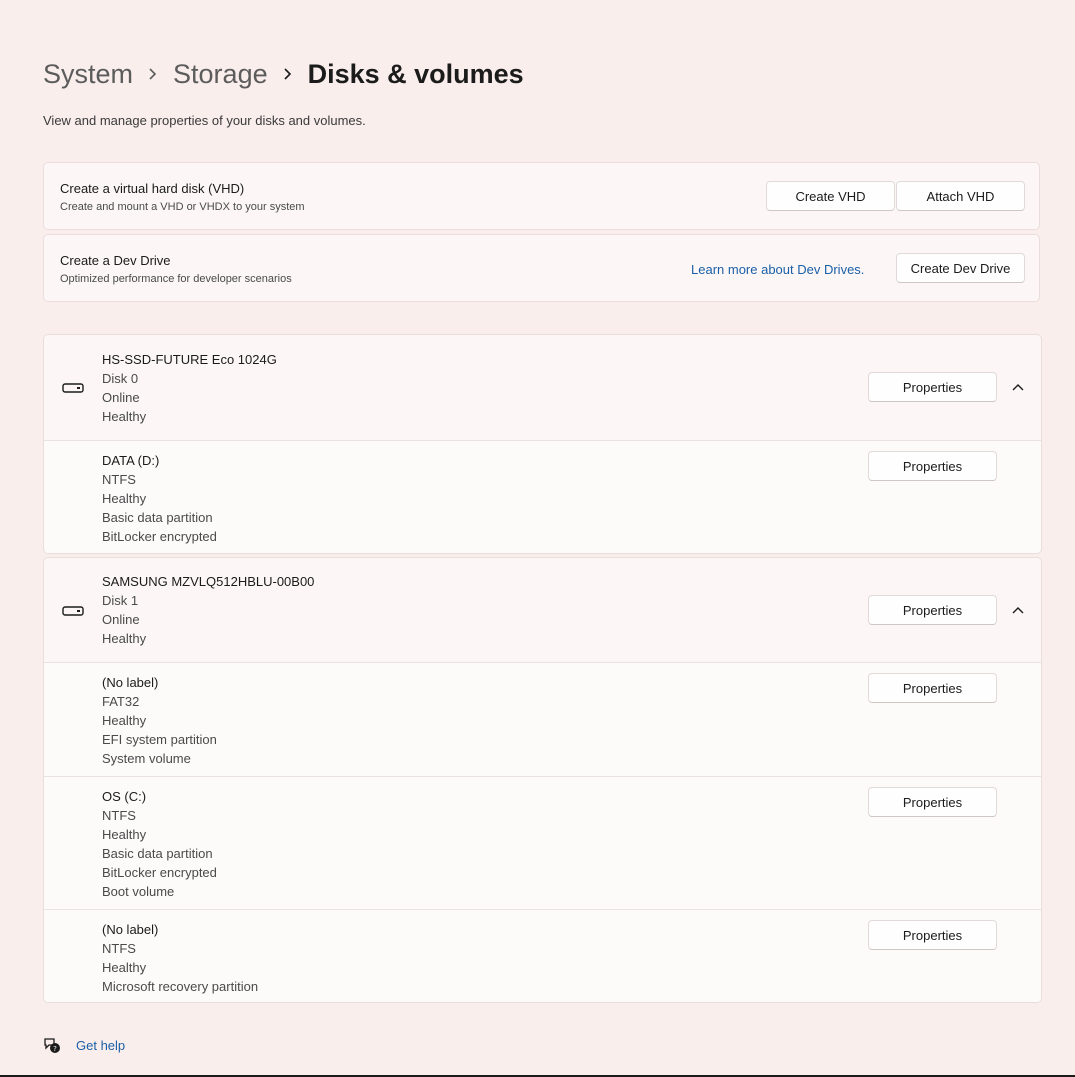  What do you see at coordinates (180, 986) in the screenshot?
I see `volume-detail: Microsoft recovery partition` at bounding box center [180, 986].